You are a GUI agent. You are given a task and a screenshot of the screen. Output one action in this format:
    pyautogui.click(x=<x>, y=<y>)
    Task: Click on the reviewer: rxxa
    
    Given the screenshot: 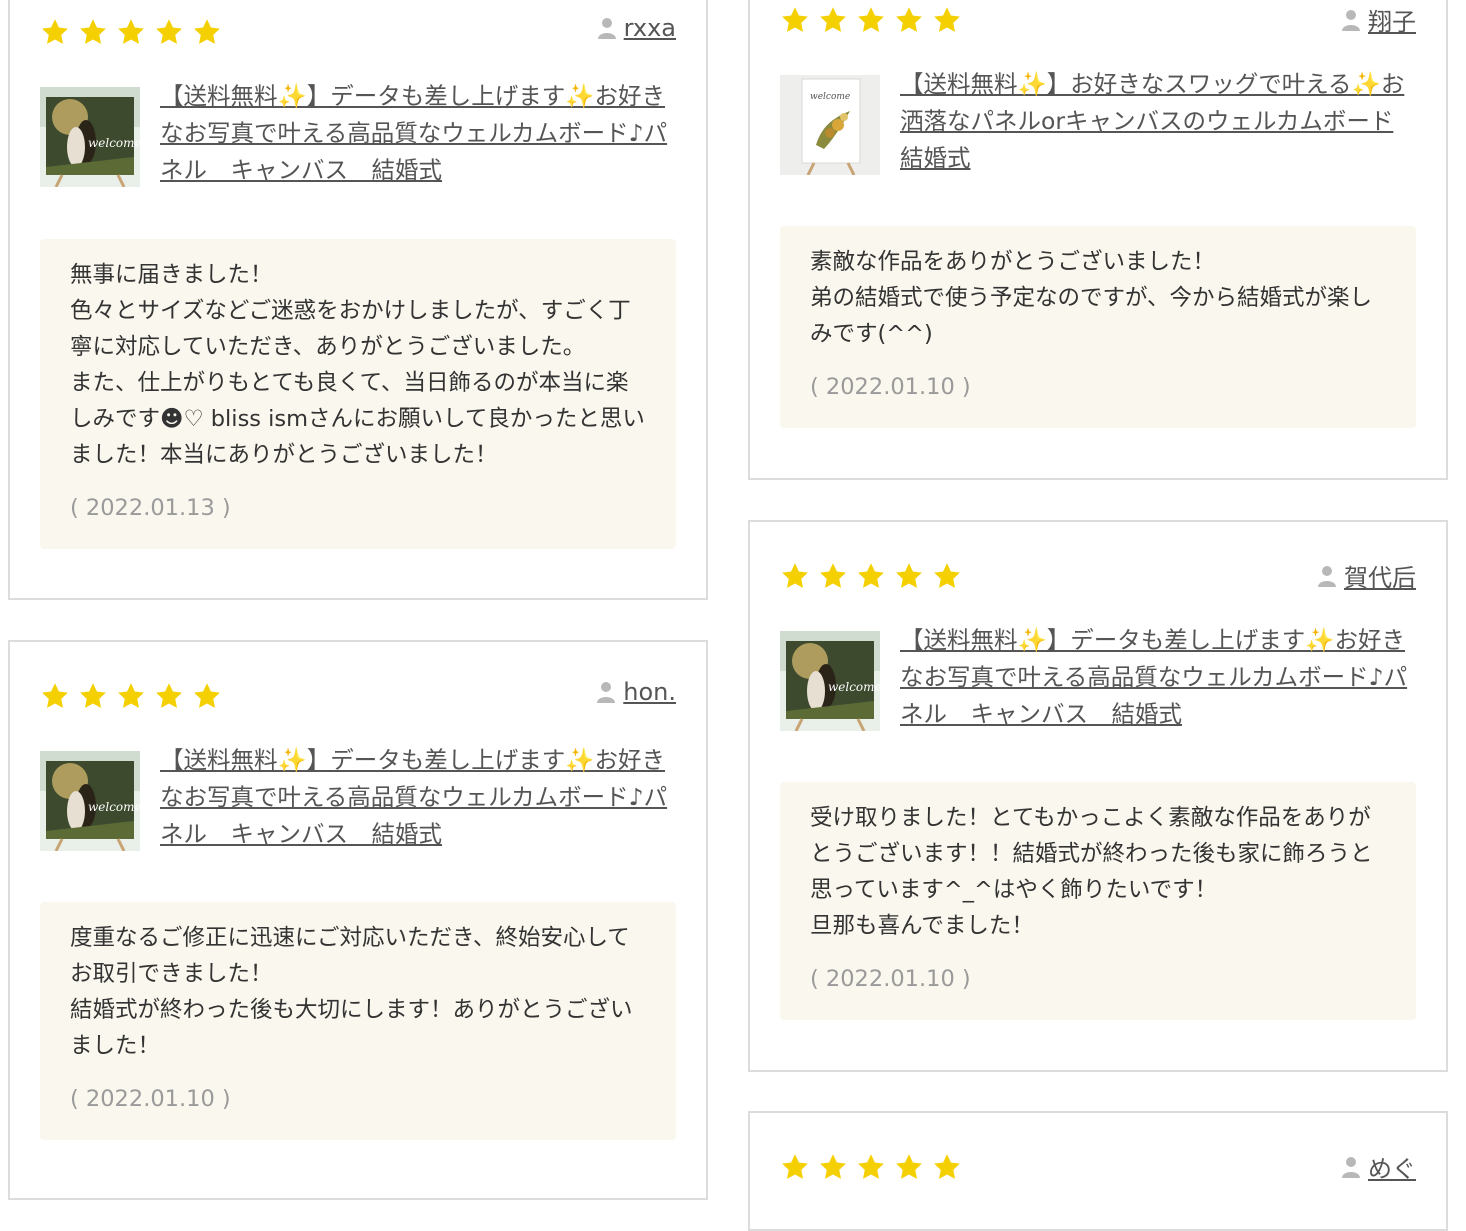 What is the action you would take?
    pyautogui.click(x=636, y=28)
    